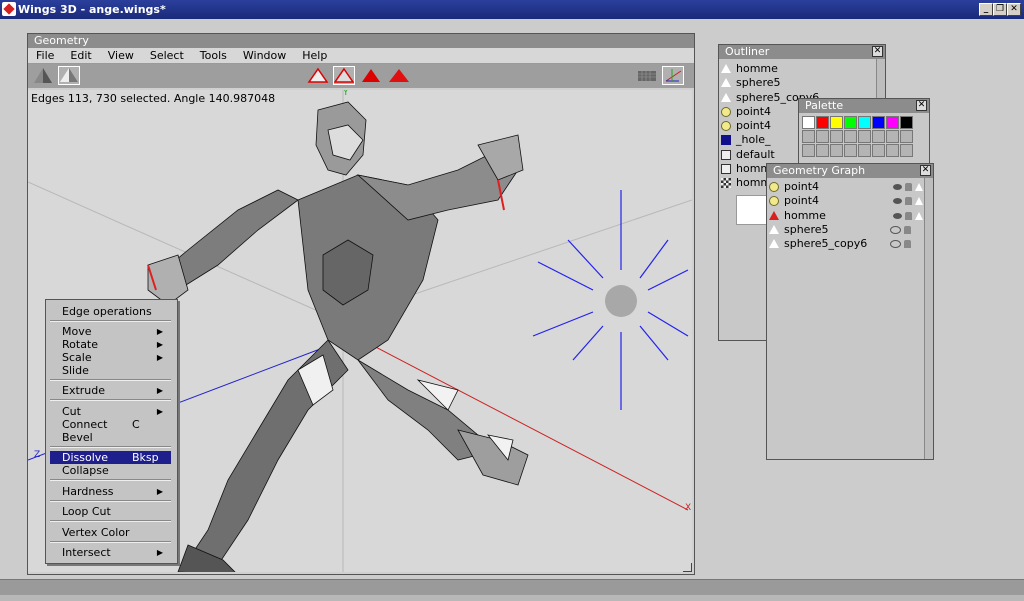  What do you see at coordinates (864, 106) in the screenshot?
I see `palette-title: Palette ✕` at bounding box center [864, 106].